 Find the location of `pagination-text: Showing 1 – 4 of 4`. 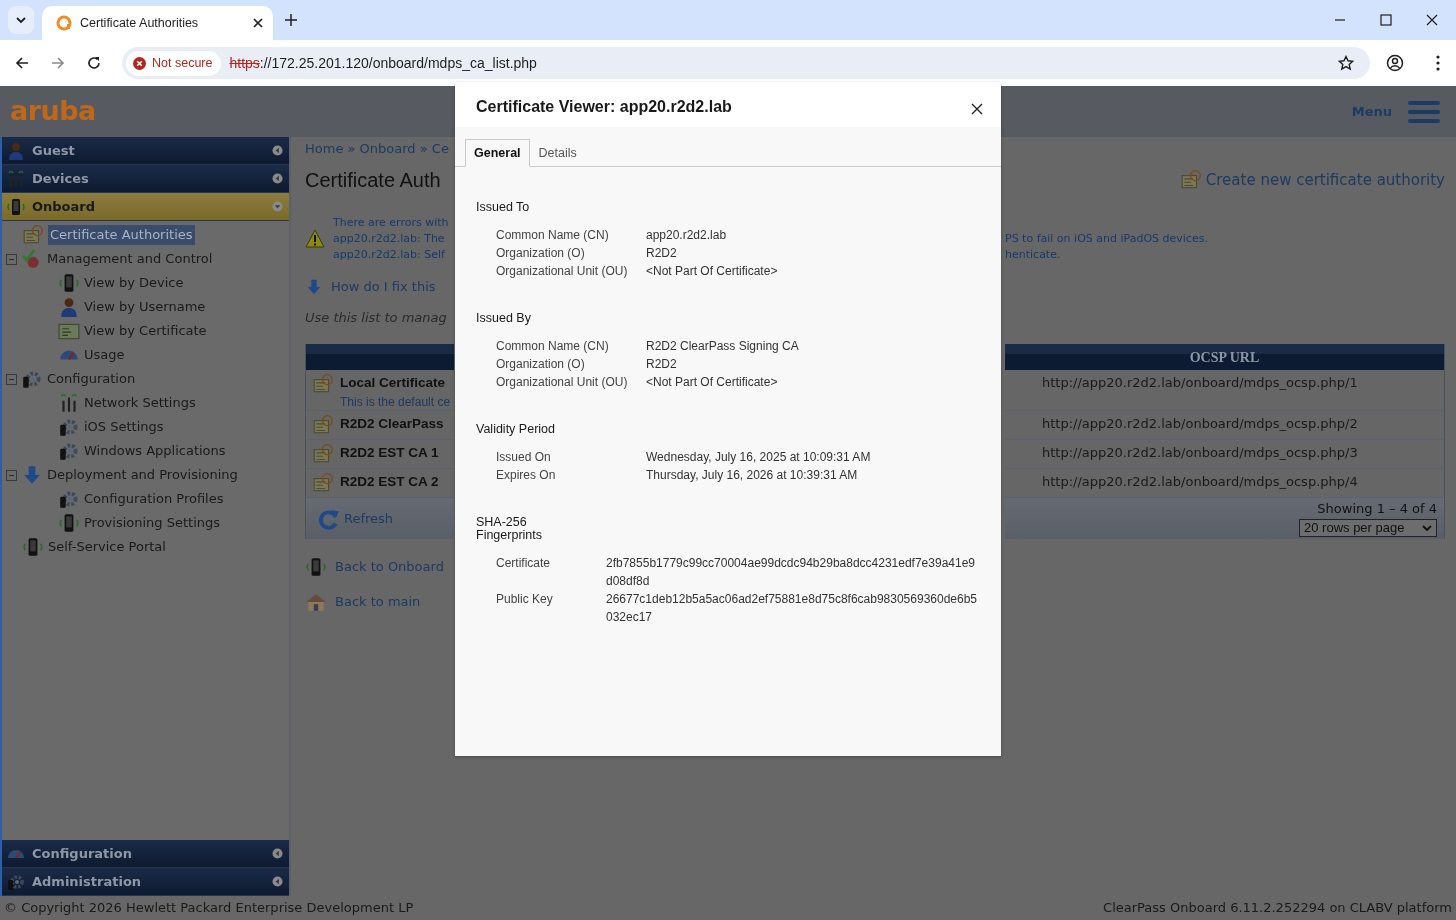

pagination-text: Showing 1 – 4 of 4 is located at coordinates (1377, 509).